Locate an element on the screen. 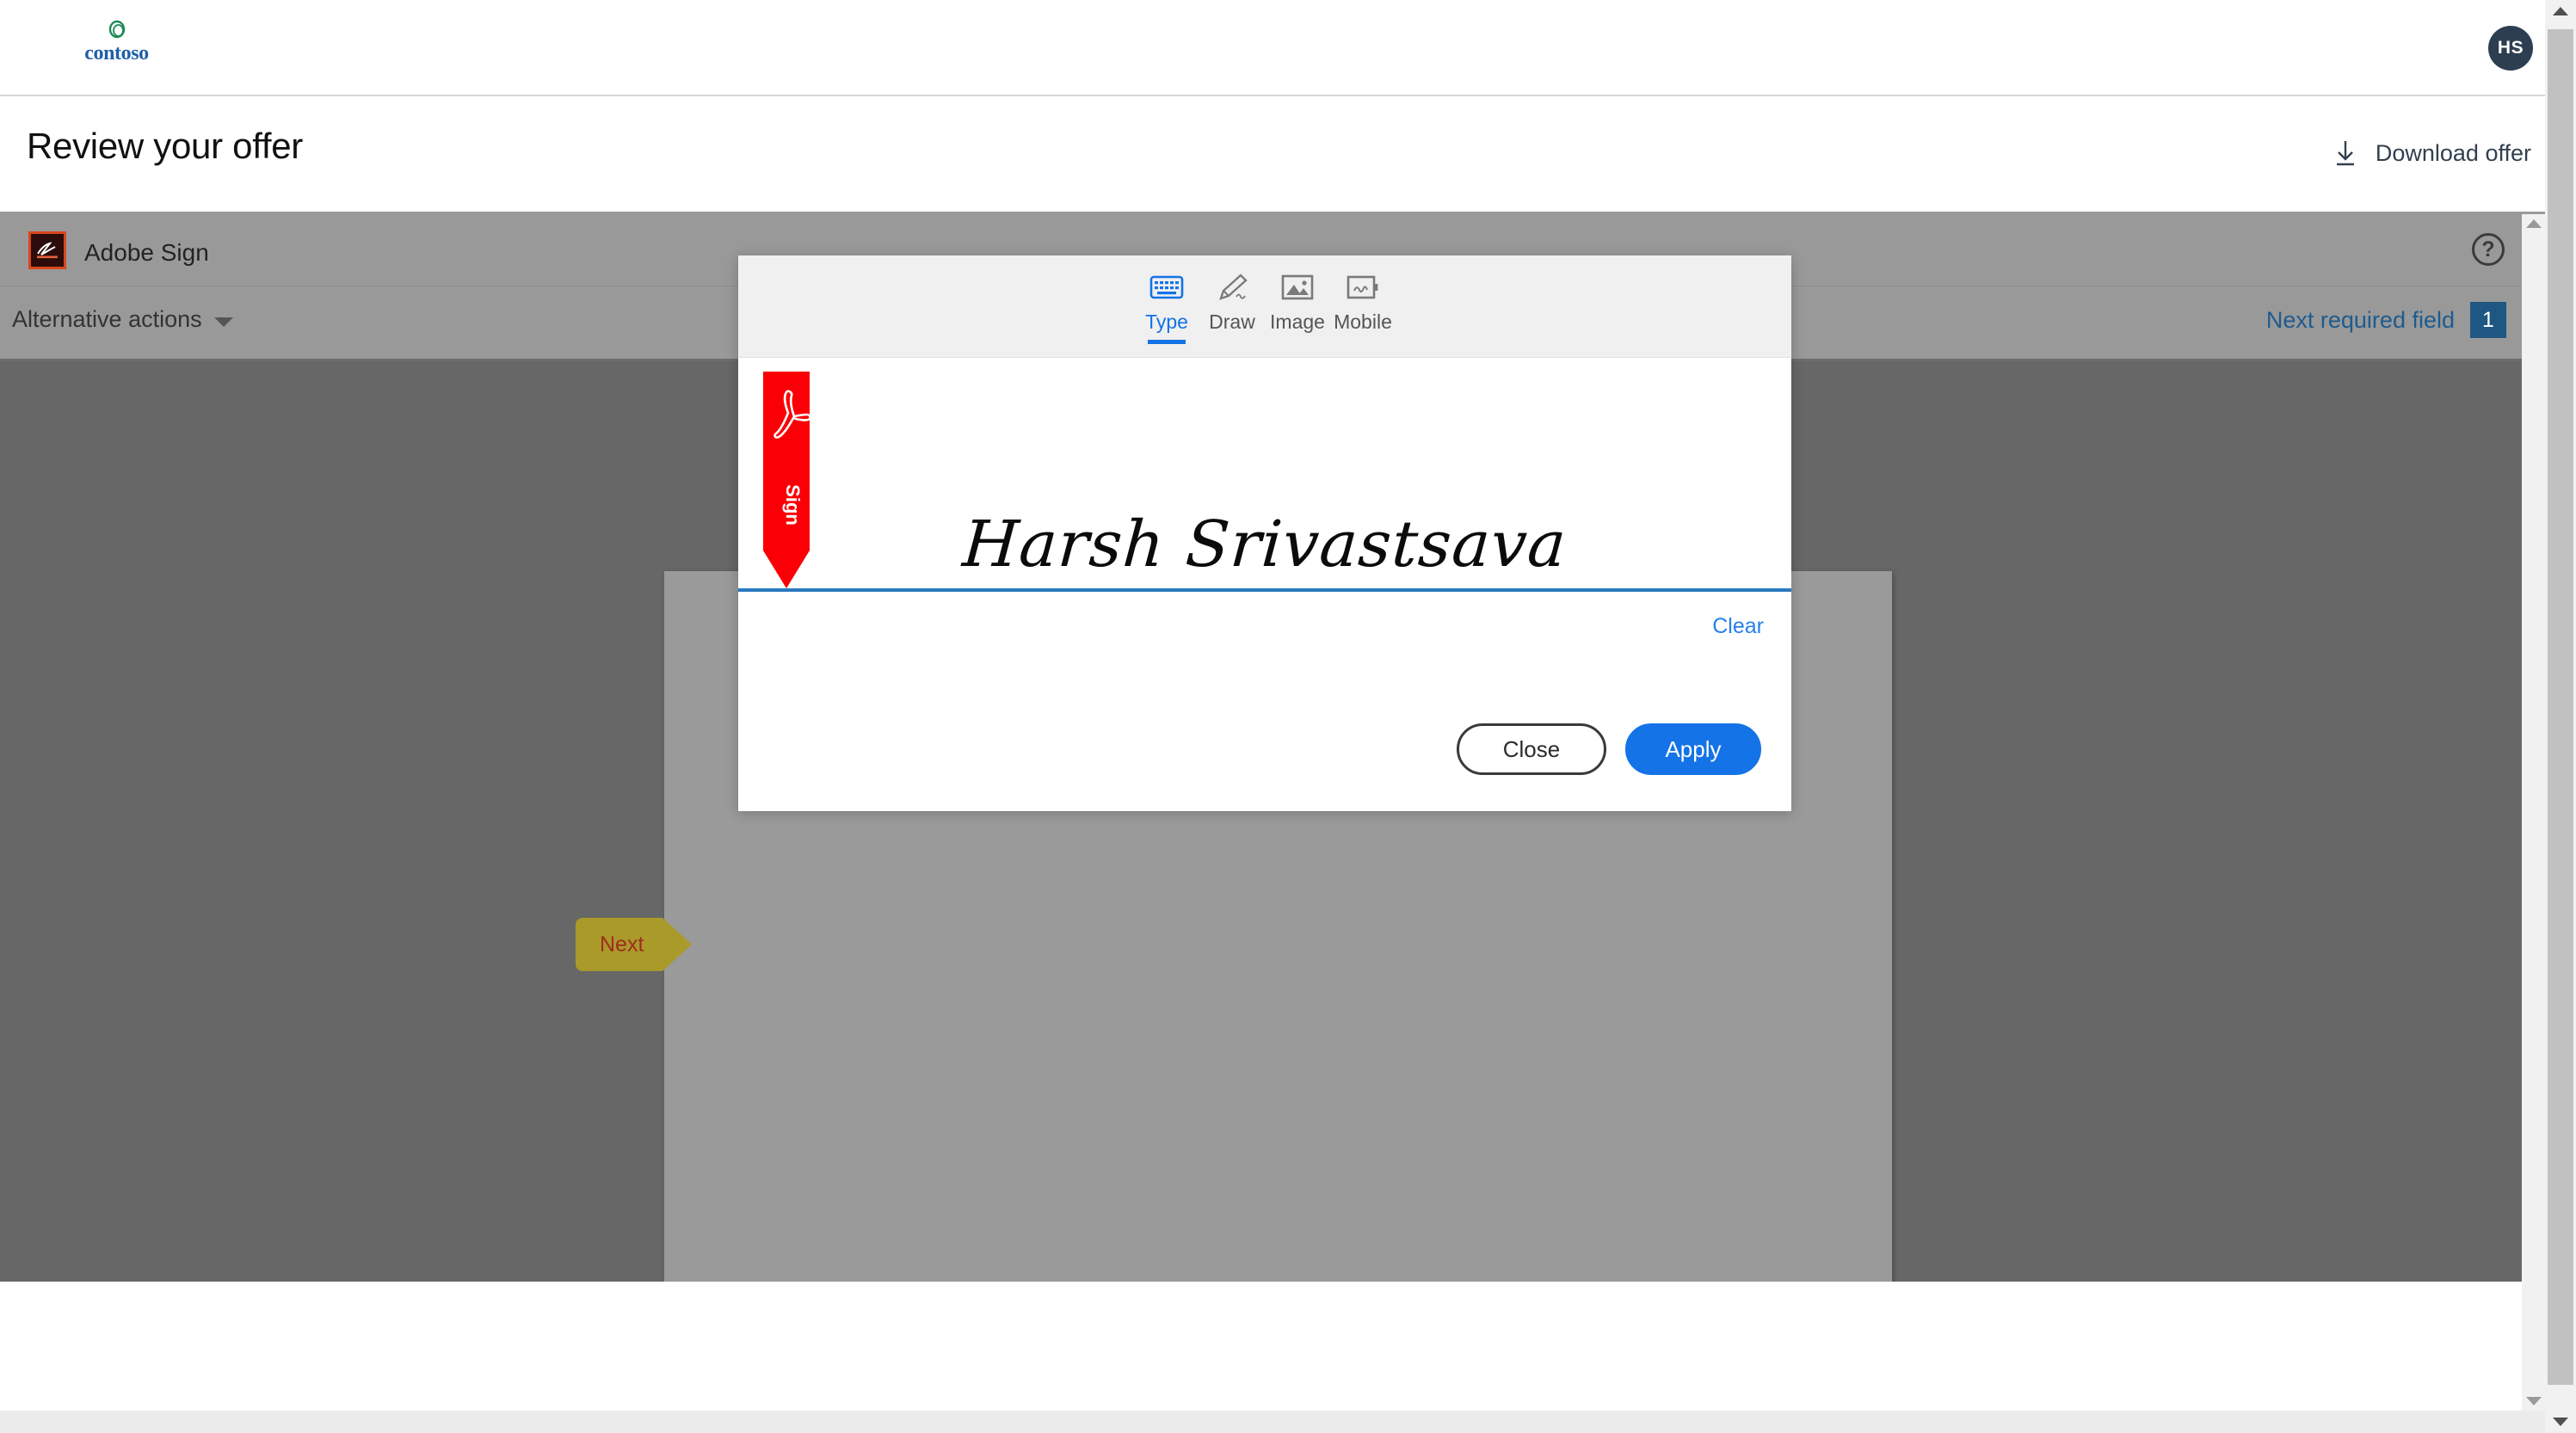 The image size is (2576, 1433). download-arrow-icon is located at coordinates (2345, 153).